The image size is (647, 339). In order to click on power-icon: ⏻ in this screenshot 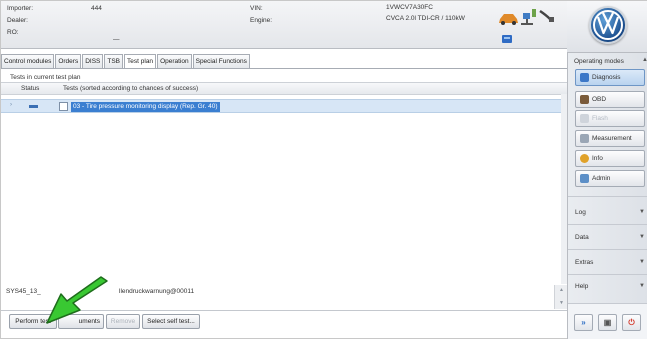, I will do `click(631, 322)`.